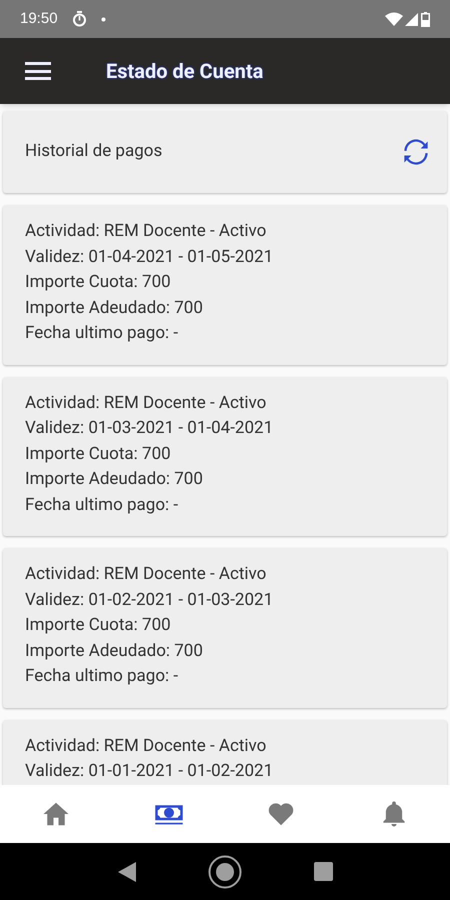 The image size is (450, 900). What do you see at coordinates (103, 19) in the screenshot?
I see `dot-icon` at bounding box center [103, 19].